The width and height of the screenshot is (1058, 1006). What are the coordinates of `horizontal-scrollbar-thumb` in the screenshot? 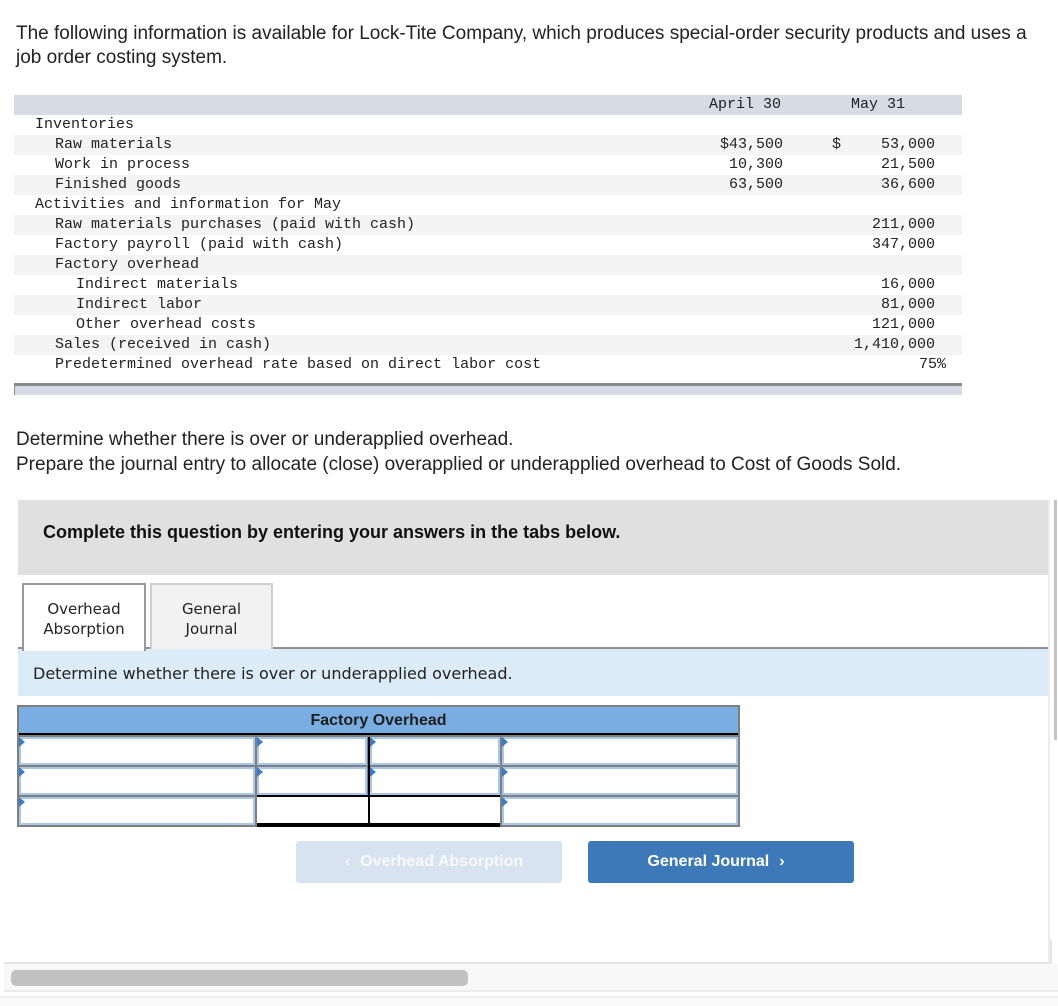 It's located at (239, 978).